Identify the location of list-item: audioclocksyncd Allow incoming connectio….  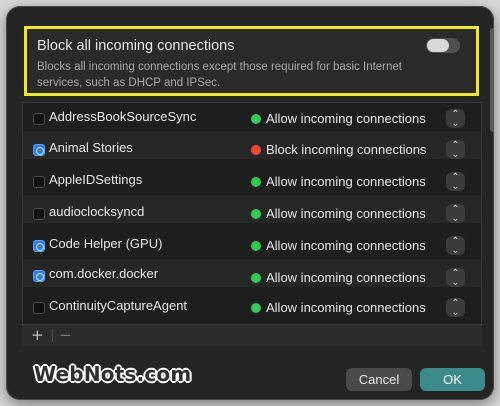
(252, 209).